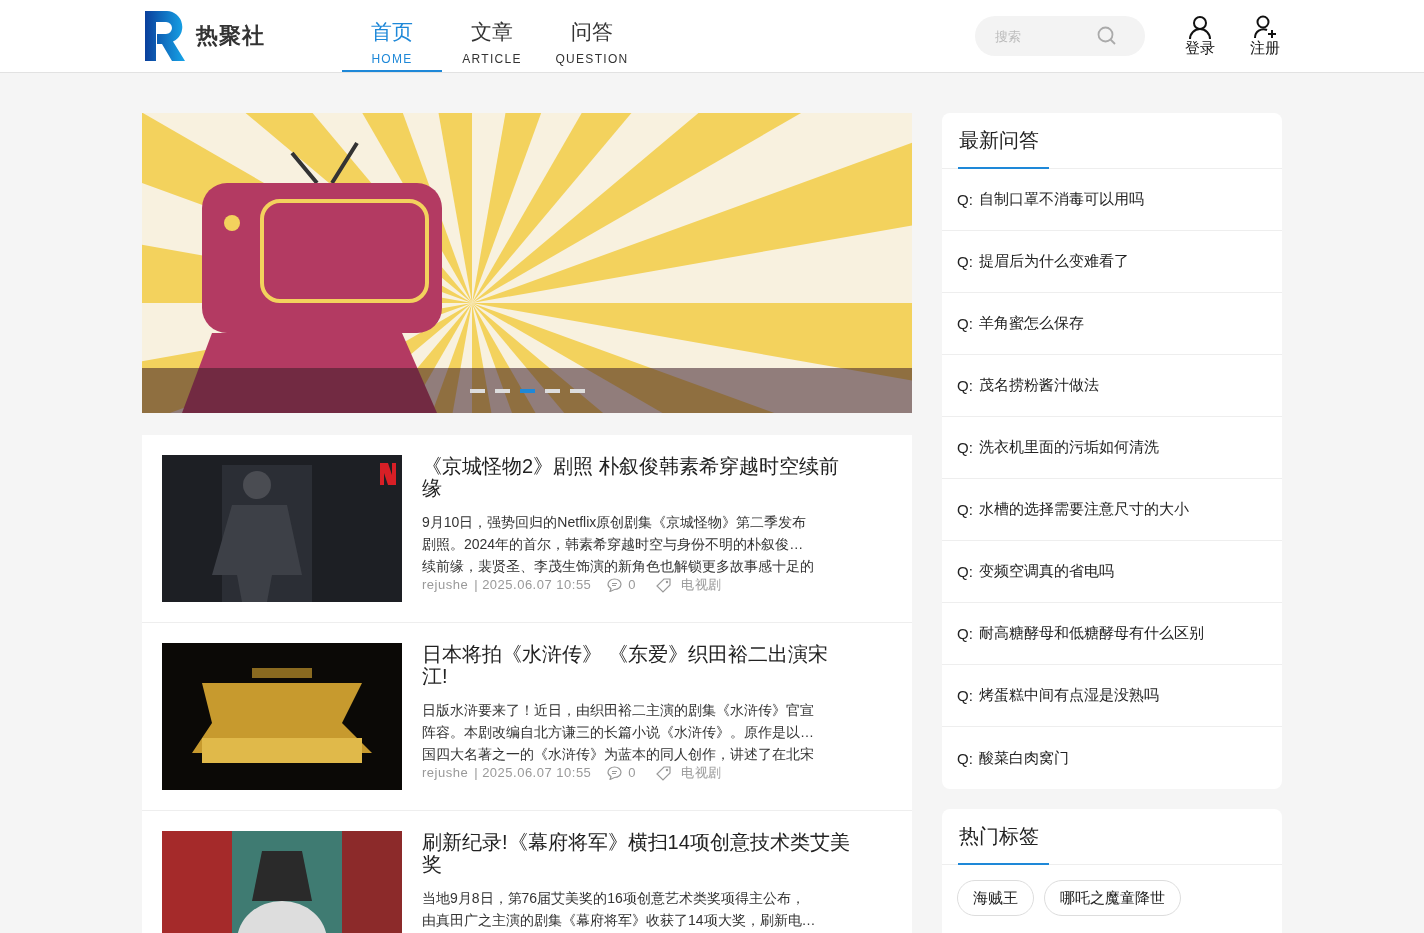  What do you see at coordinates (1083, 509) in the screenshot?
I see `question-link: 水槽的选择需要注意尺寸的大小` at bounding box center [1083, 509].